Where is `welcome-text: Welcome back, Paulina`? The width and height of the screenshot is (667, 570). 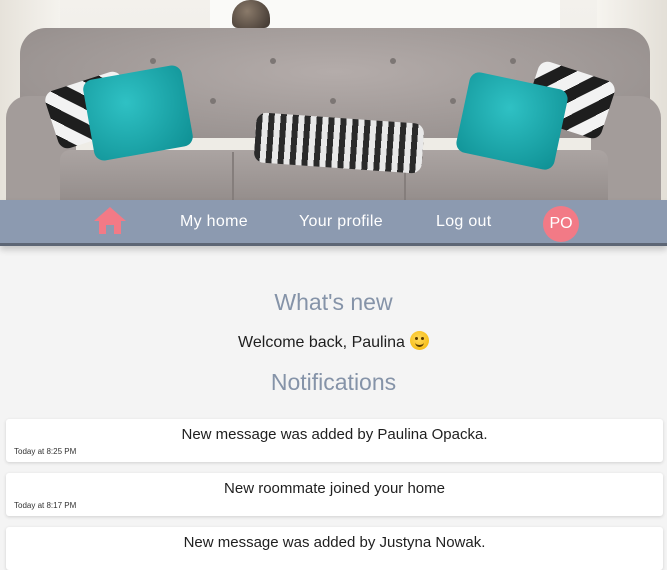 welcome-text: Welcome back, Paulina is located at coordinates (321, 342).